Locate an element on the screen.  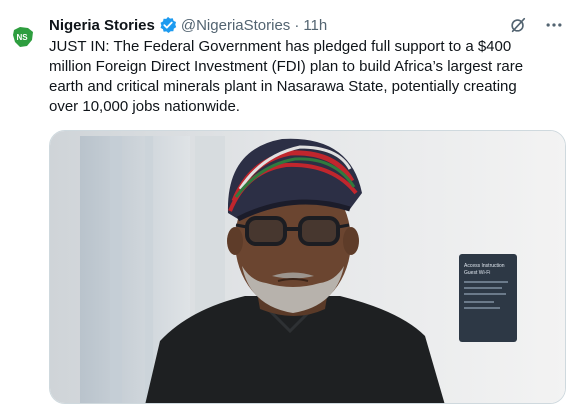
header-actions is located at coordinates (536, 25).